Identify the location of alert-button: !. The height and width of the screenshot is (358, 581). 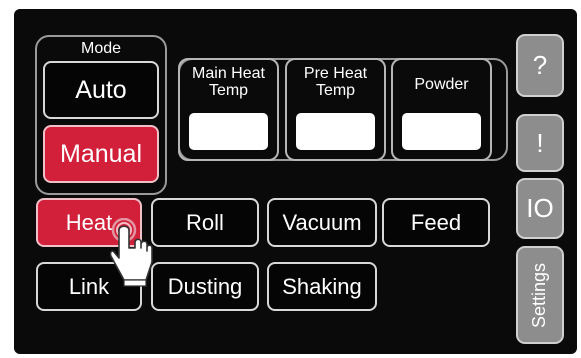
(540, 143).